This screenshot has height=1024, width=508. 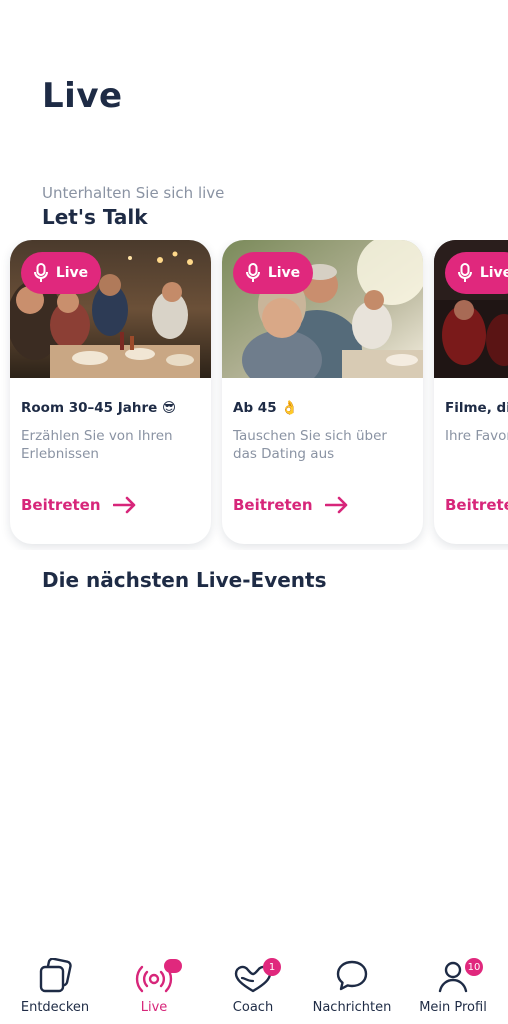 What do you see at coordinates (154, 1007) in the screenshot?
I see `nav-label: Live` at bounding box center [154, 1007].